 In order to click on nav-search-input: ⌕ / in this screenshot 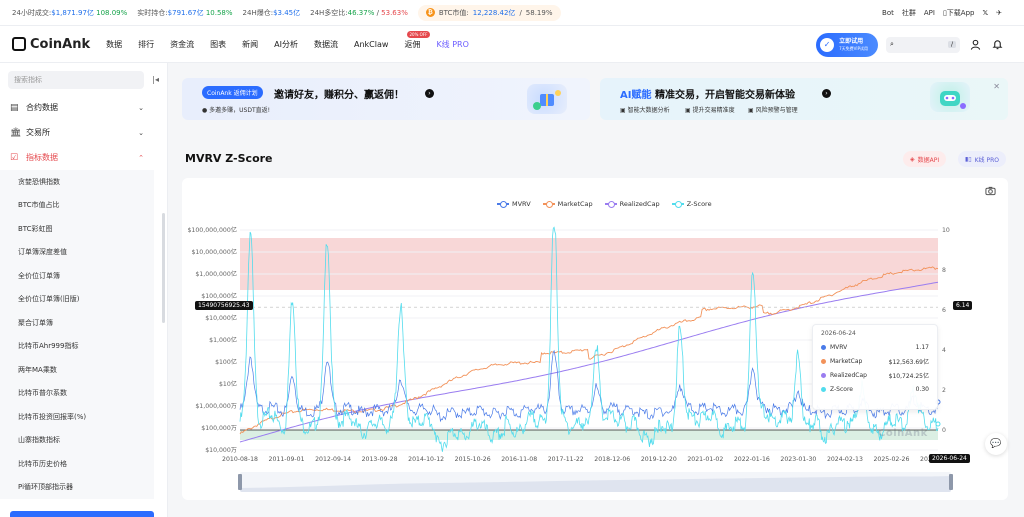, I will do `click(923, 44)`.